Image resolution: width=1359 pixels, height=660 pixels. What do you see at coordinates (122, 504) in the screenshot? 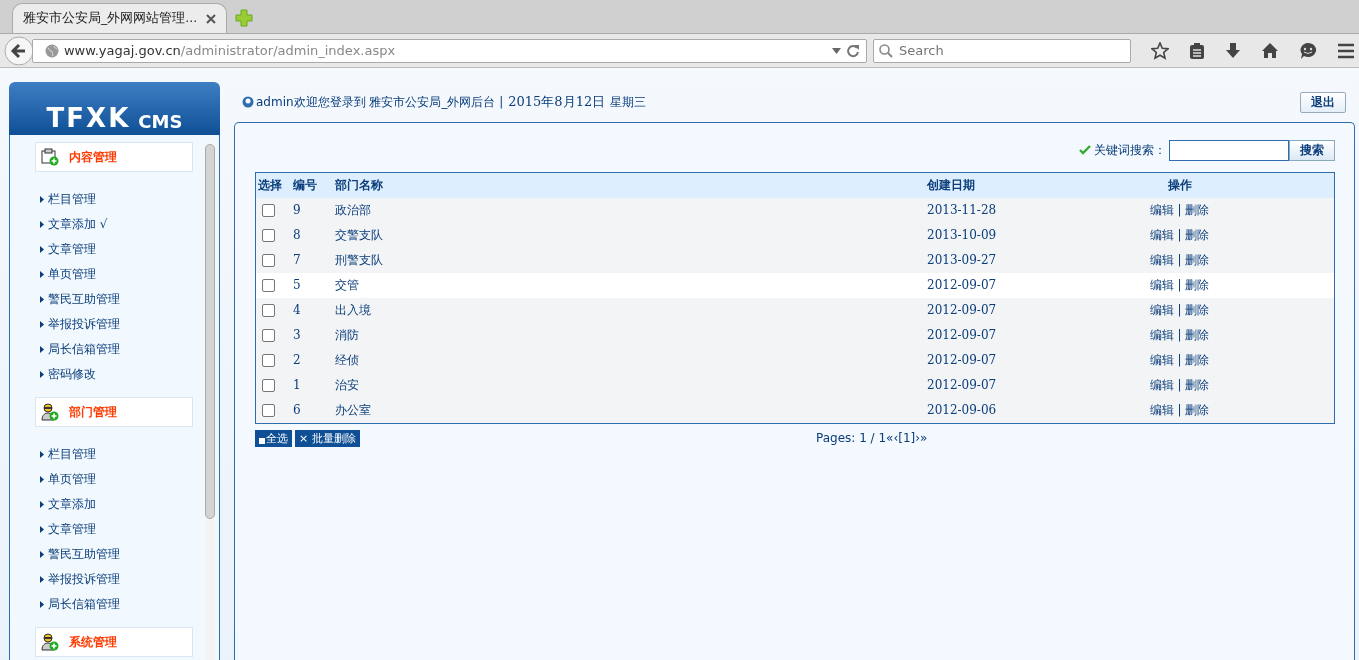
I see `sidebar-item: 文章添加` at bounding box center [122, 504].